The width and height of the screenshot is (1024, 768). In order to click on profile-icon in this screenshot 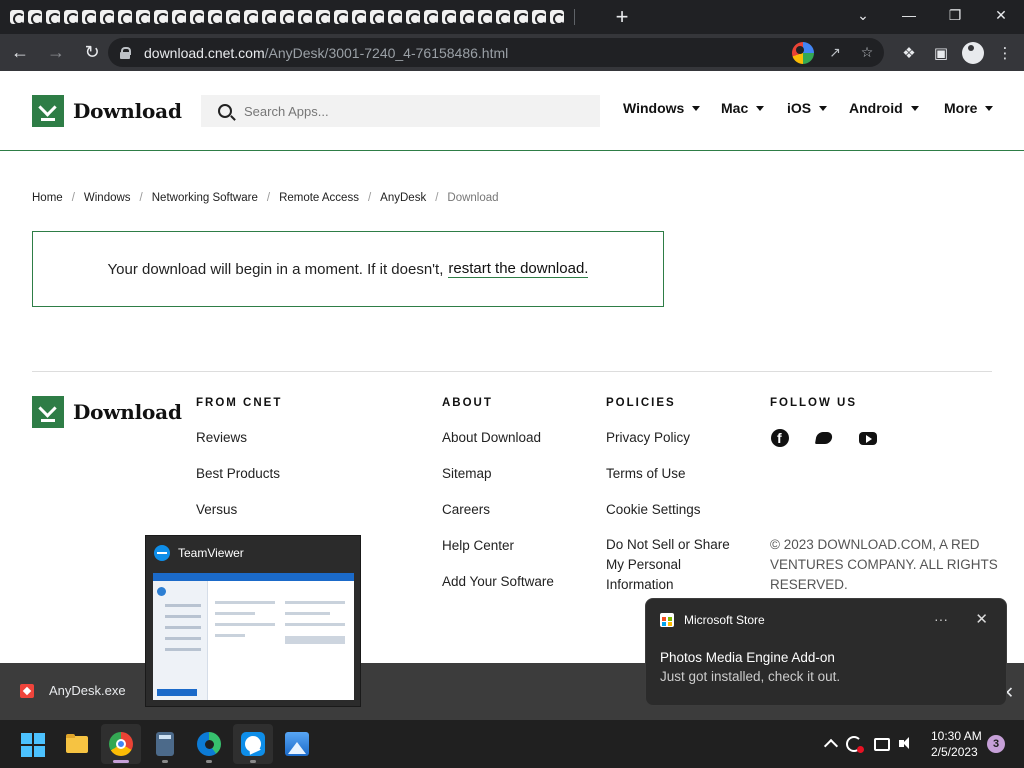, I will do `click(973, 52)`.